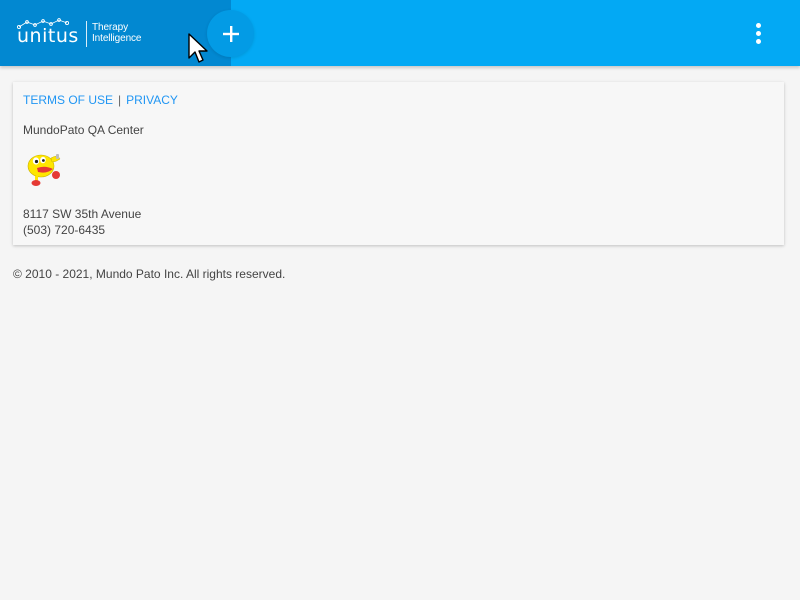 Image resolution: width=800 pixels, height=600 pixels. I want to click on logo-divider, so click(86, 34).